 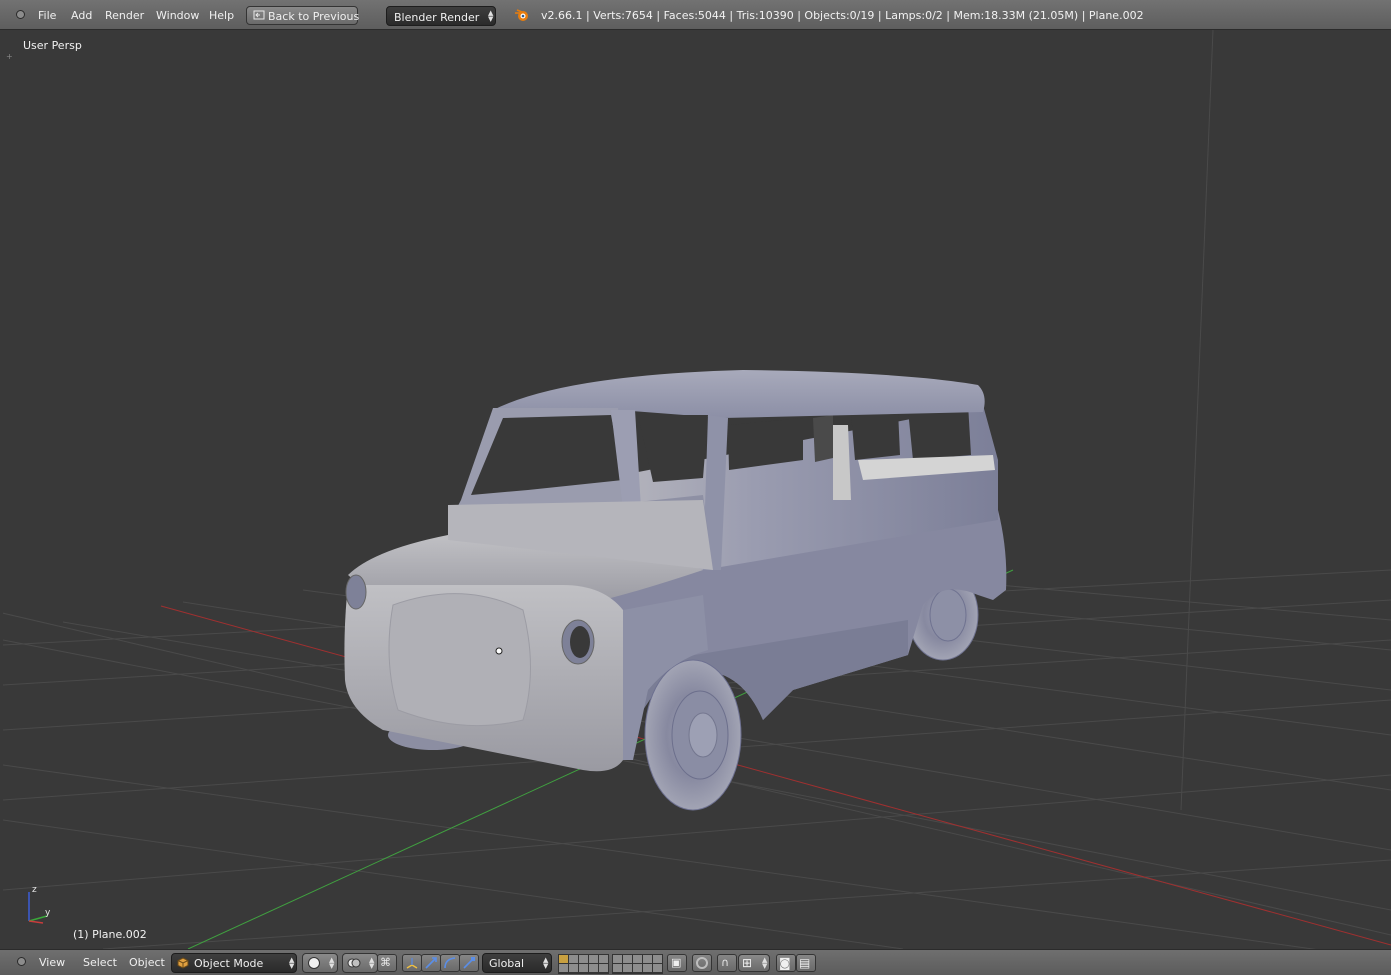 I want to click on lock-camera-toggle: ▣, so click(x=677, y=963).